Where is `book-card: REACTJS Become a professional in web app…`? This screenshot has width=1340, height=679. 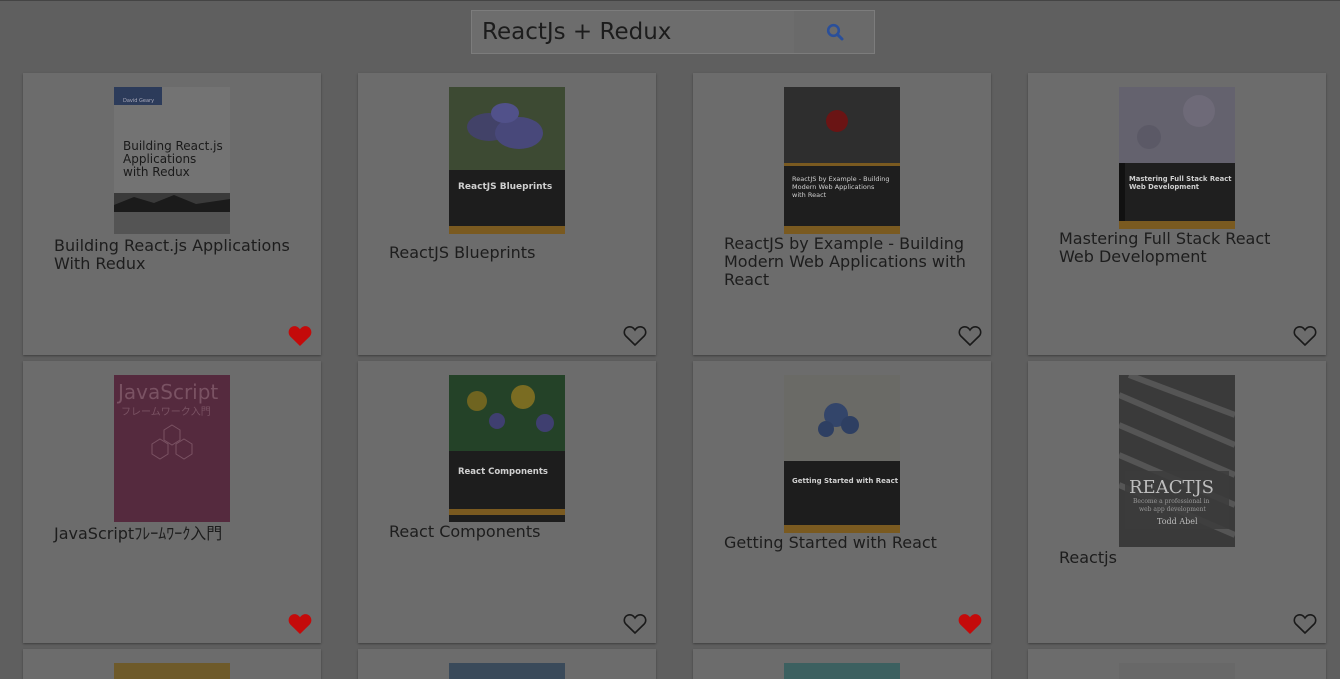 book-card: REACTJS Become a professional in web app… is located at coordinates (1177, 502).